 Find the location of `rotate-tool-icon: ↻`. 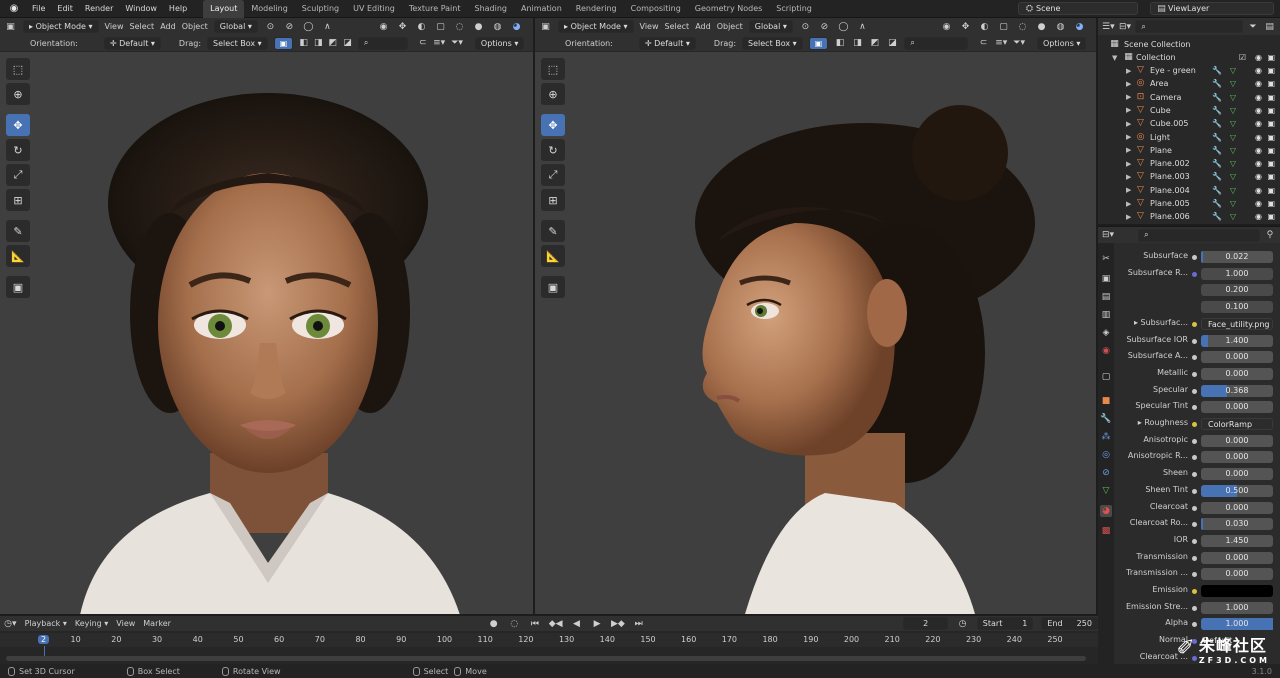

rotate-tool-icon: ↻ is located at coordinates (18, 150).